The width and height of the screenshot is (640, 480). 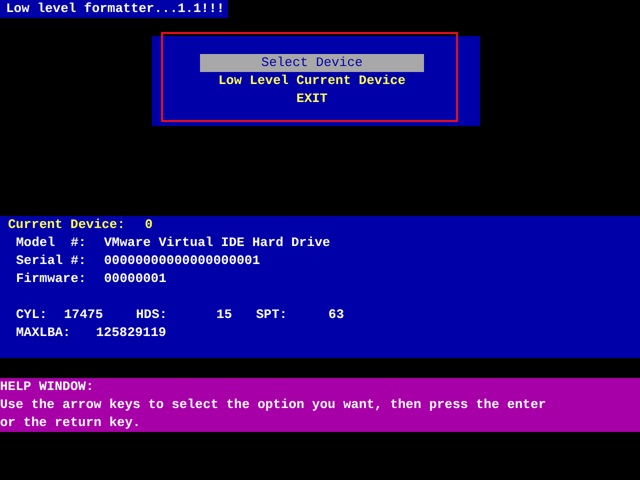 I want to click on field-value: 00000000000000000001, so click(x=182, y=261).